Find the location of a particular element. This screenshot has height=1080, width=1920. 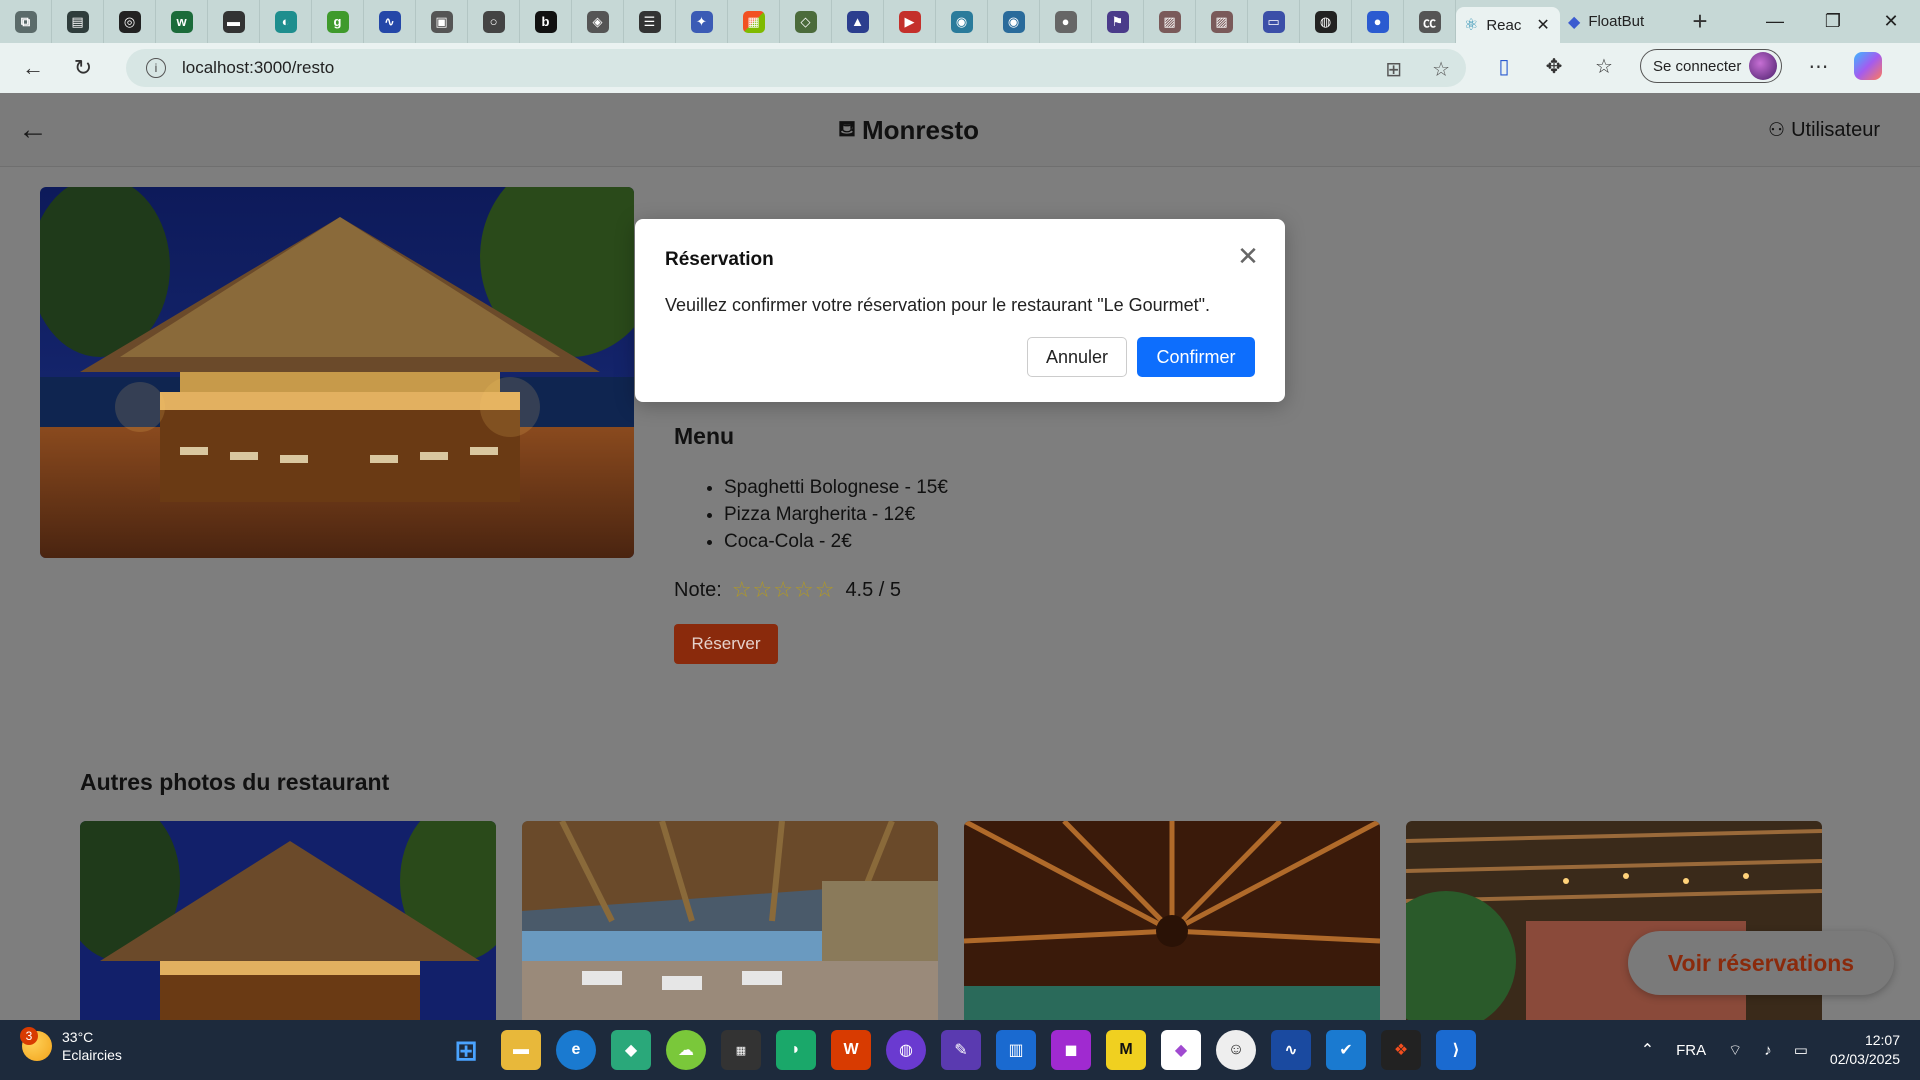

brand-name: Monresto is located at coordinates (920, 130).